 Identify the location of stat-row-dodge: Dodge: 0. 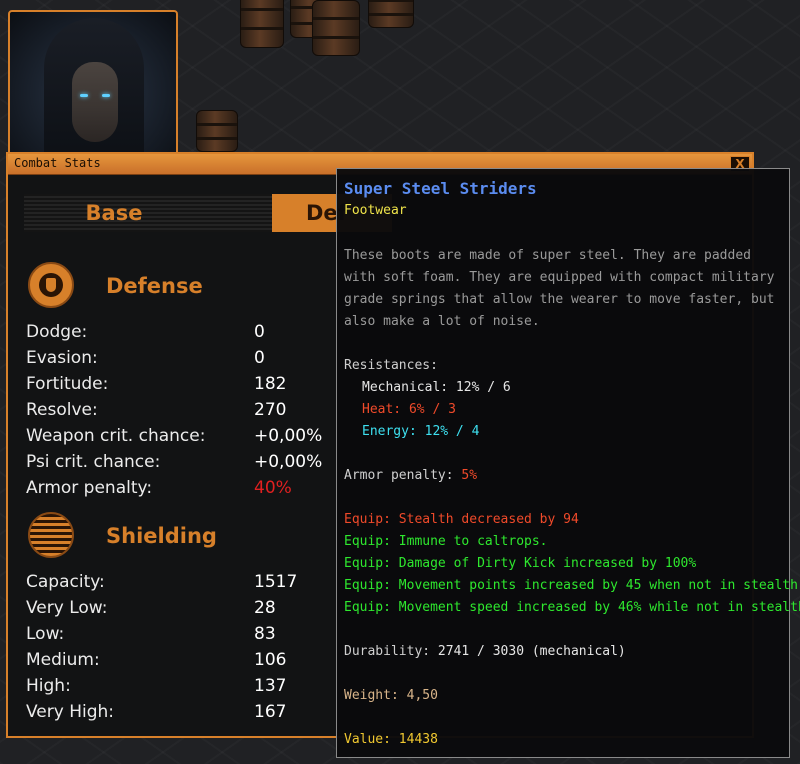
(181, 335).